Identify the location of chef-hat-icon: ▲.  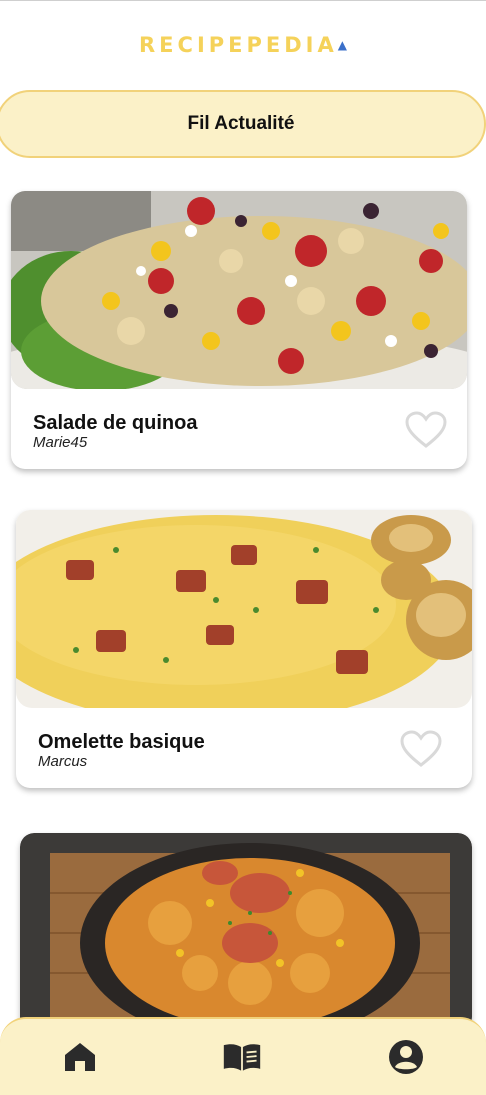
(342, 45).